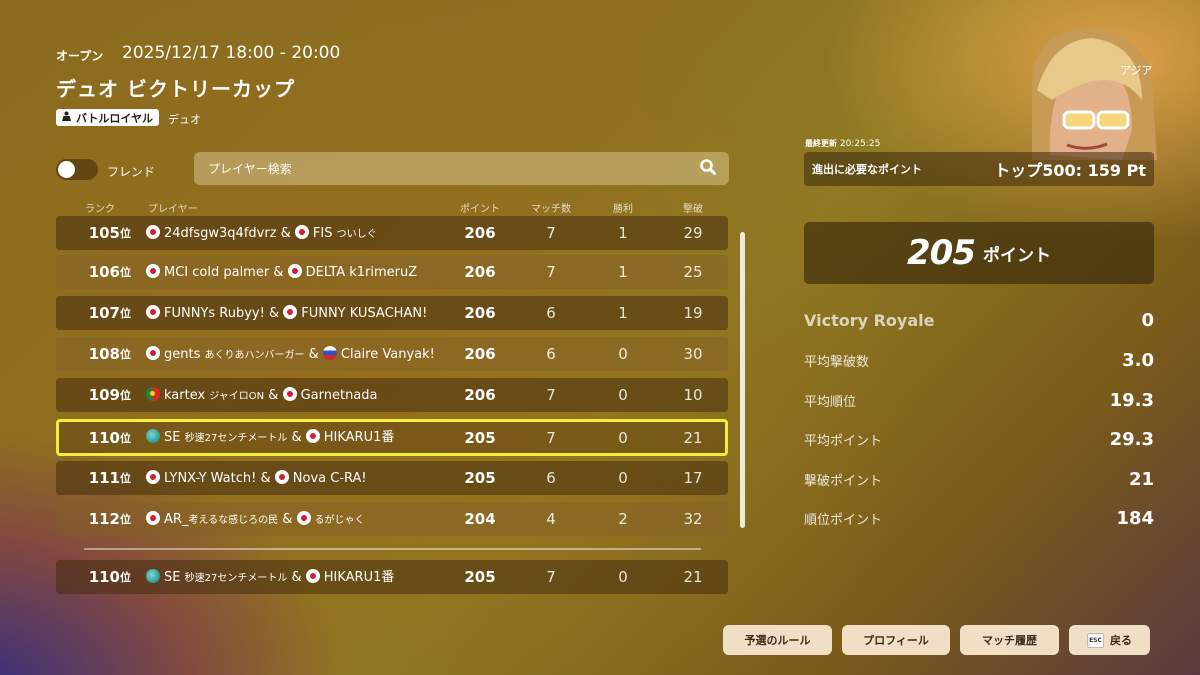 This screenshot has height=675, width=1200. Describe the element at coordinates (80, 56) in the screenshot. I see `status-label: オープン` at that location.